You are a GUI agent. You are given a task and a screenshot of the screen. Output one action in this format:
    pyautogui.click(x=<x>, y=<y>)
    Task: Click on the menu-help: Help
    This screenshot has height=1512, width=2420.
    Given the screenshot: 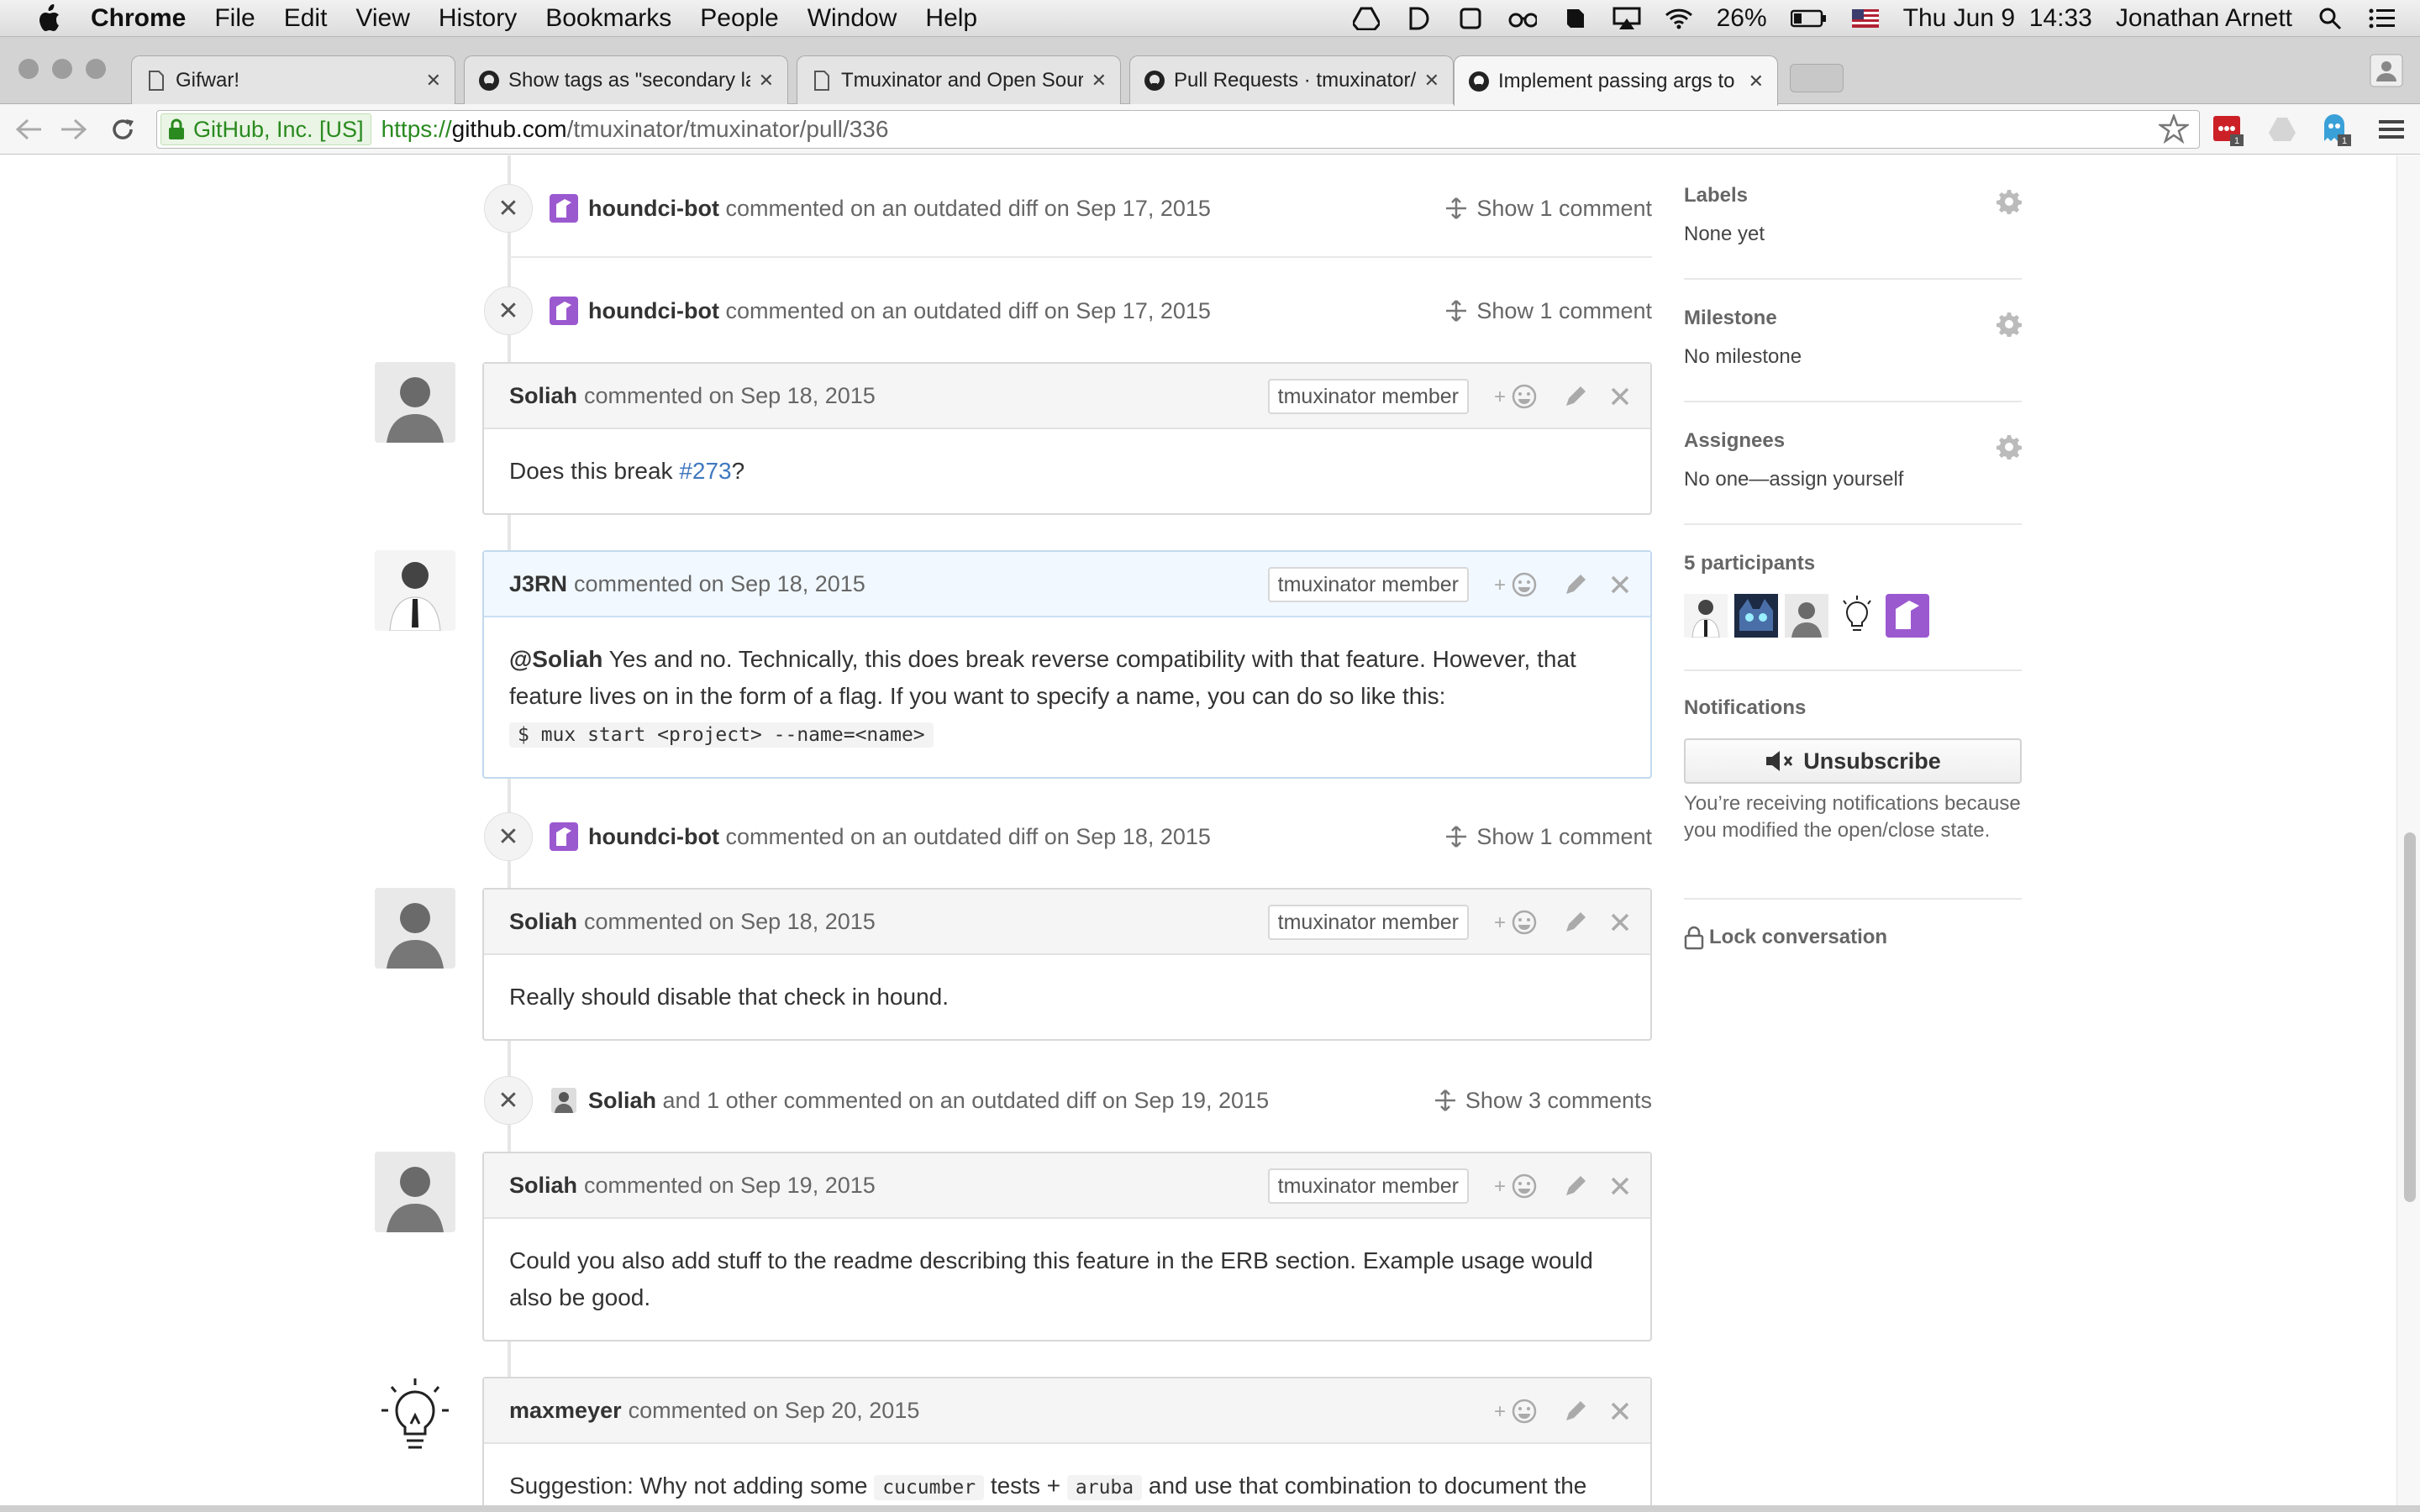 What is the action you would take?
    pyautogui.click(x=951, y=18)
    